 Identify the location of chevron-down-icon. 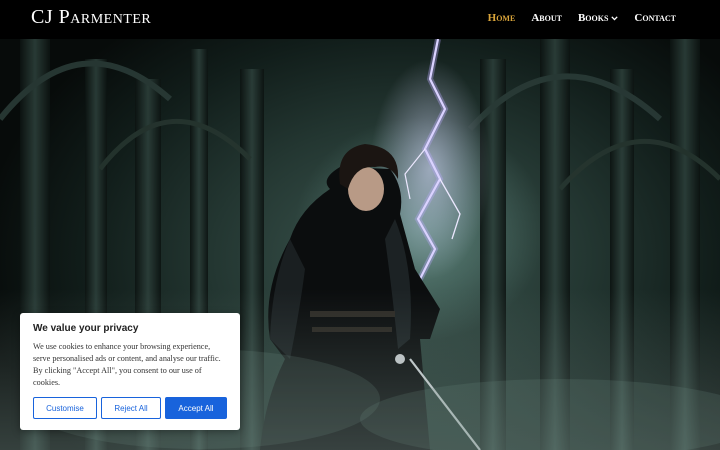
(615, 18).